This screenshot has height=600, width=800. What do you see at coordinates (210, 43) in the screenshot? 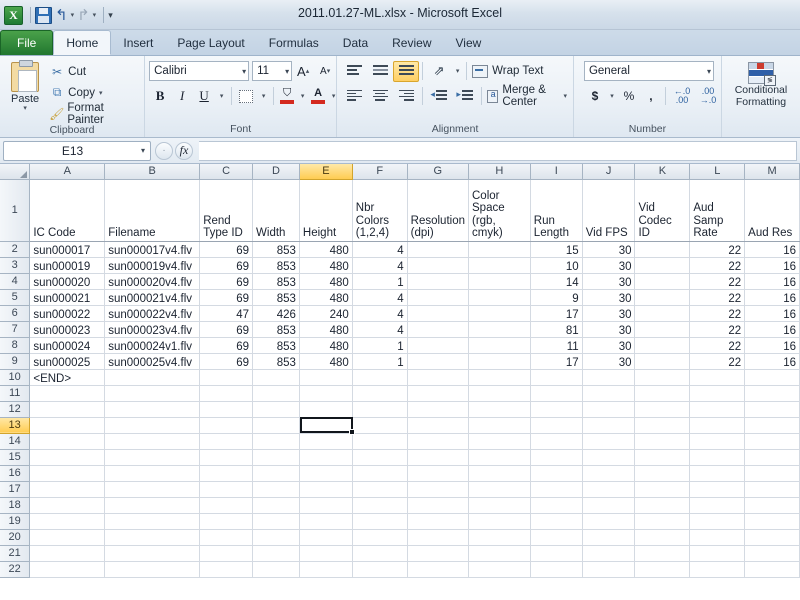
I see `tab-page-layout: Page Layout` at bounding box center [210, 43].